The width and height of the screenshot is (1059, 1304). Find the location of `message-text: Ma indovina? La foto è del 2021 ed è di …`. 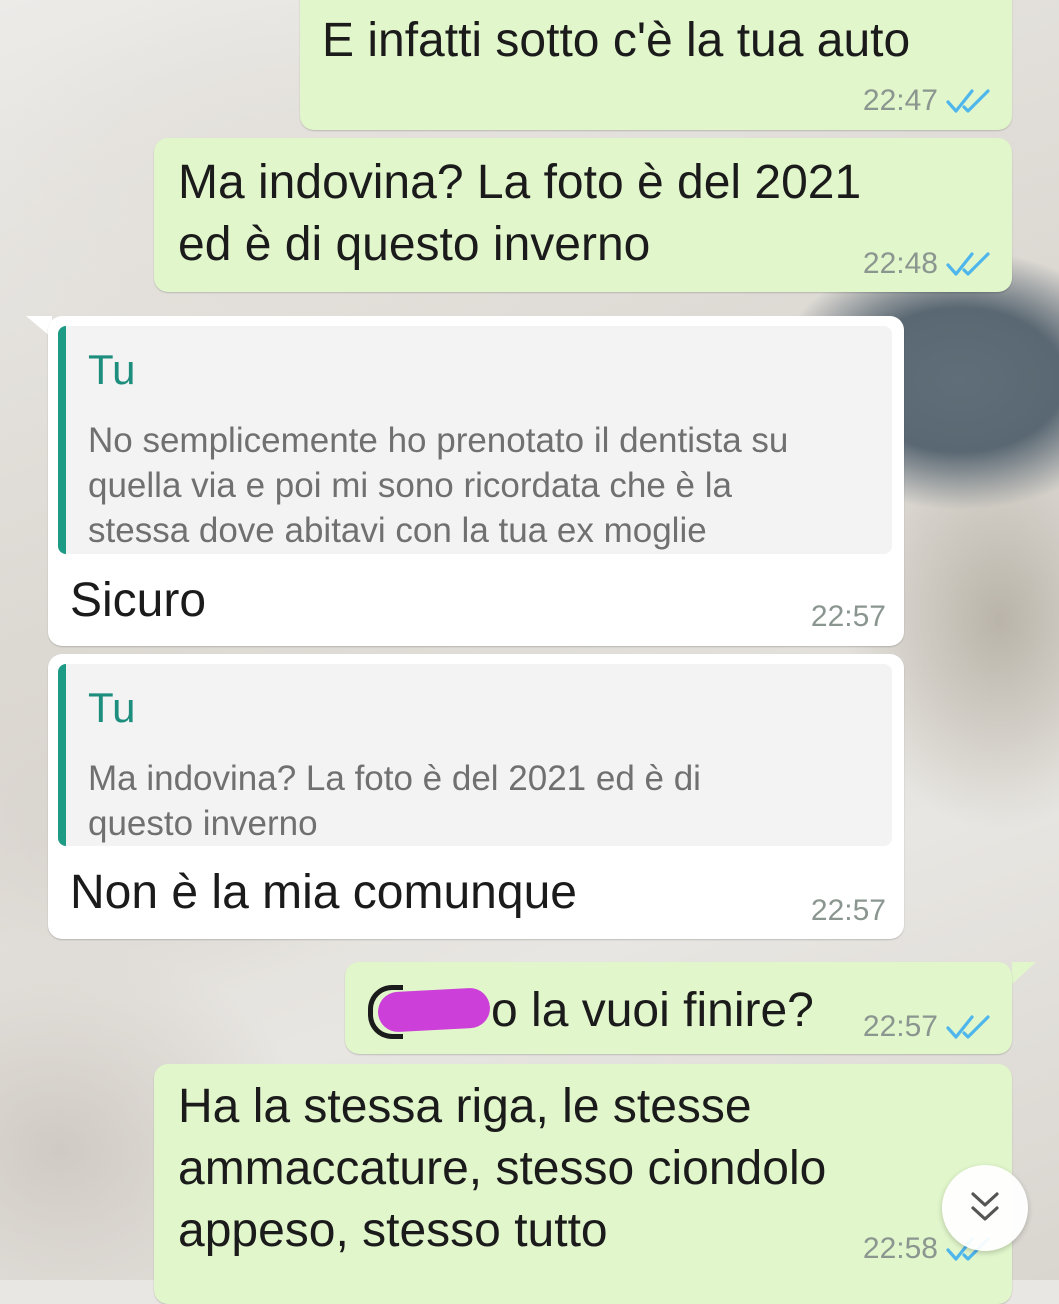

message-text: Ma indovina? La foto è del 2021 ed è di … is located at coordinates (520, 213).